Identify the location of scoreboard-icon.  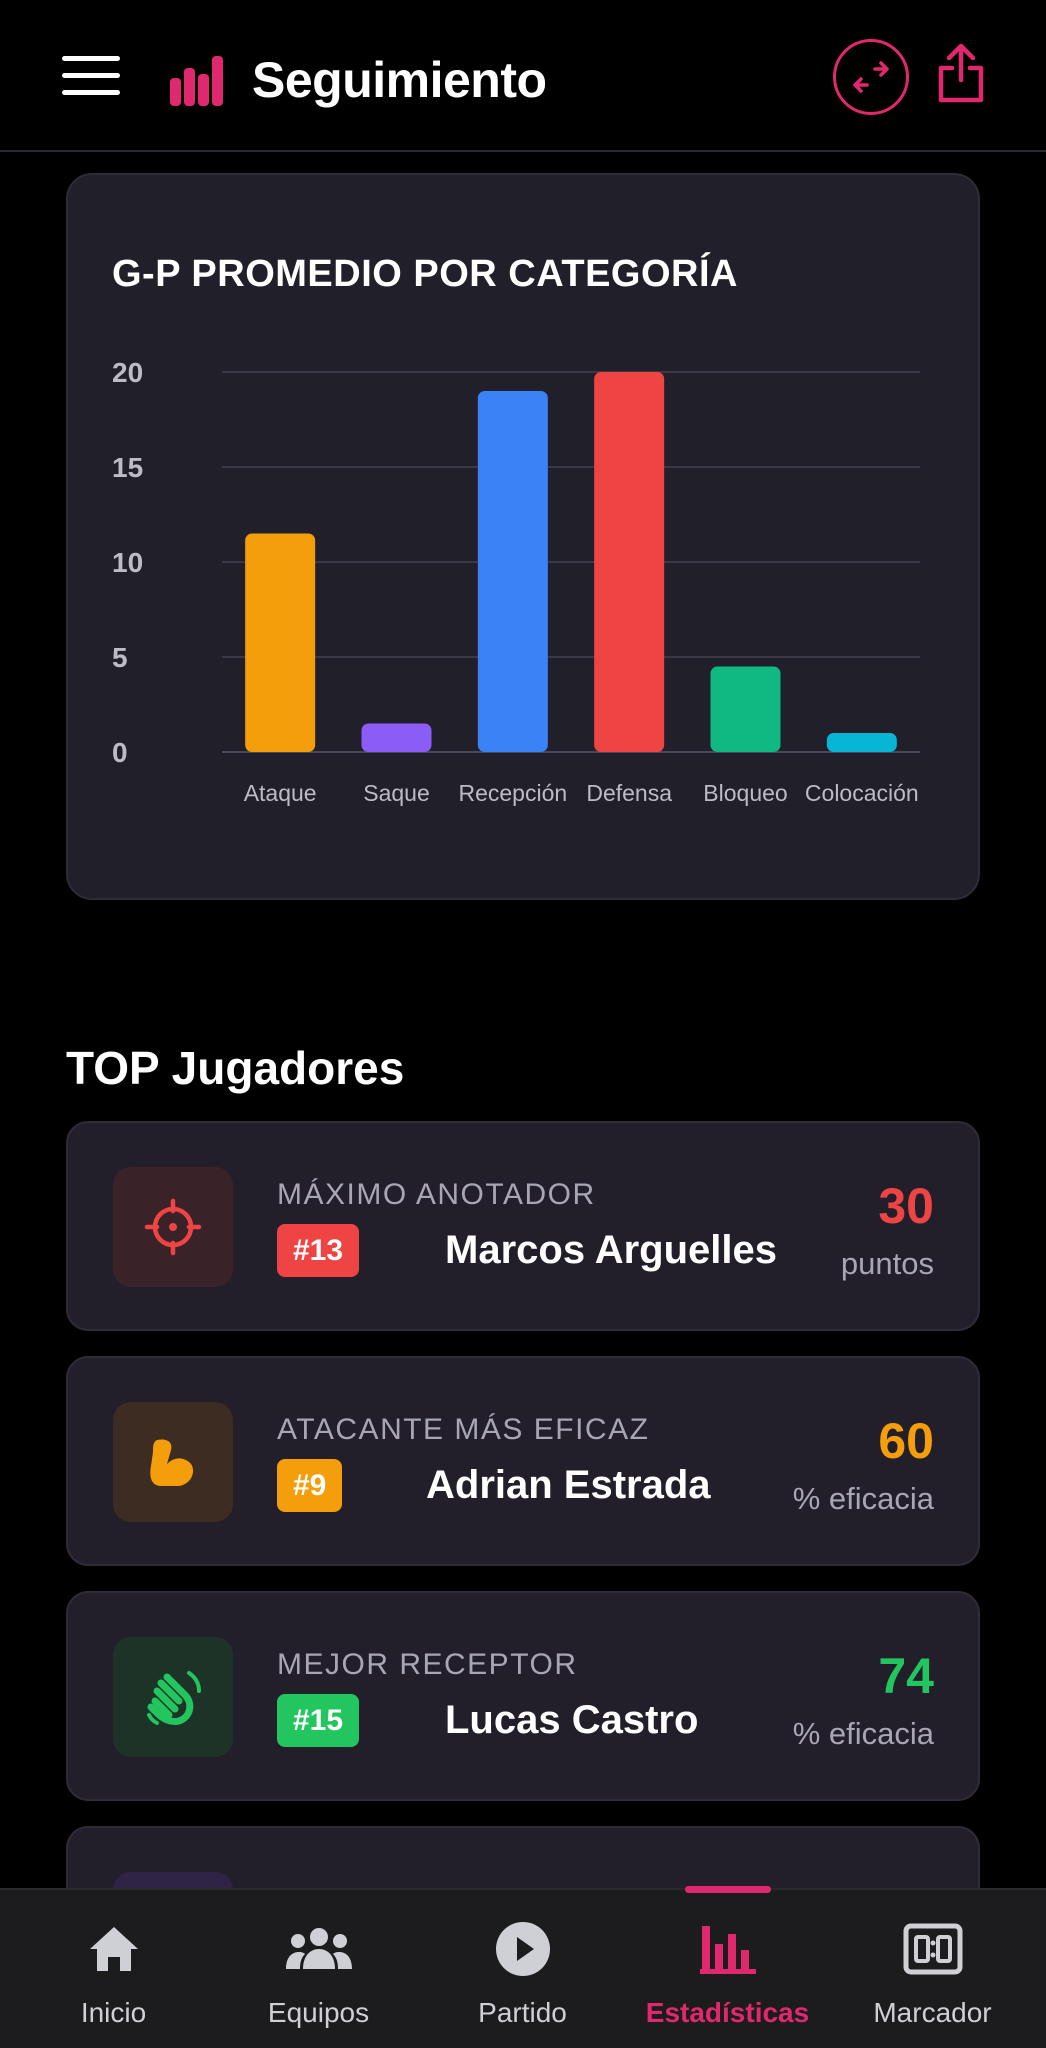
(932, 1949).